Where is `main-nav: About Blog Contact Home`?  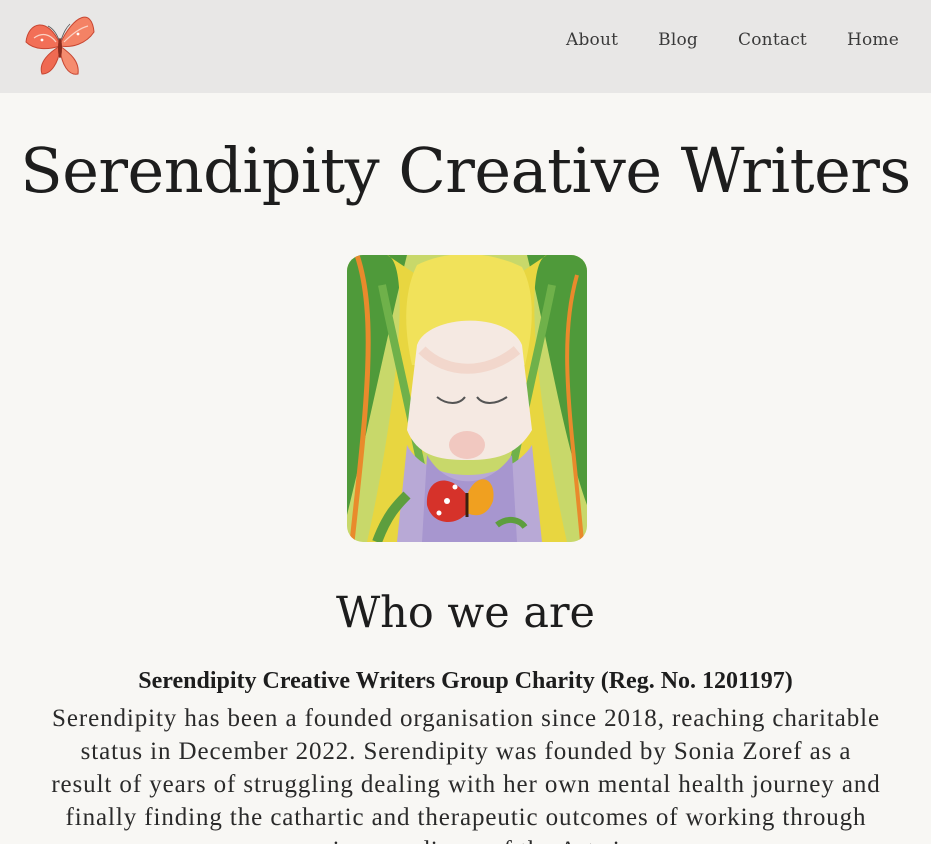
main-nav: About Blog Contact Home is located at coordinates (732, 40).